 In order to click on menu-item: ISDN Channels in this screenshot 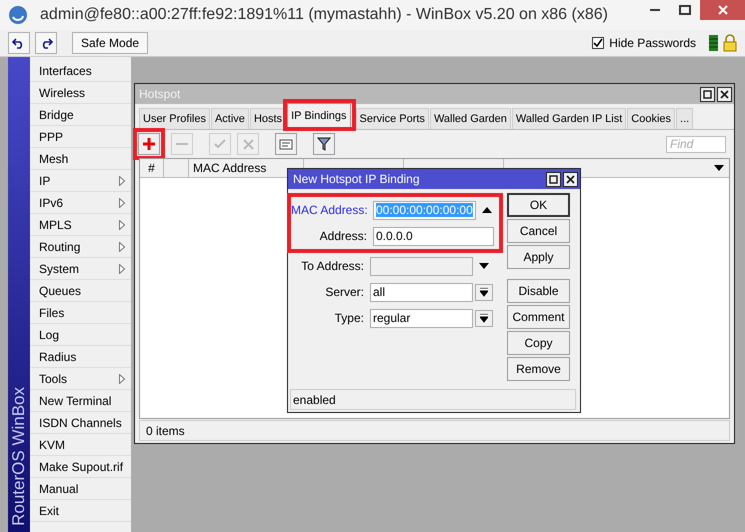, I will do `click(80, 423)`.